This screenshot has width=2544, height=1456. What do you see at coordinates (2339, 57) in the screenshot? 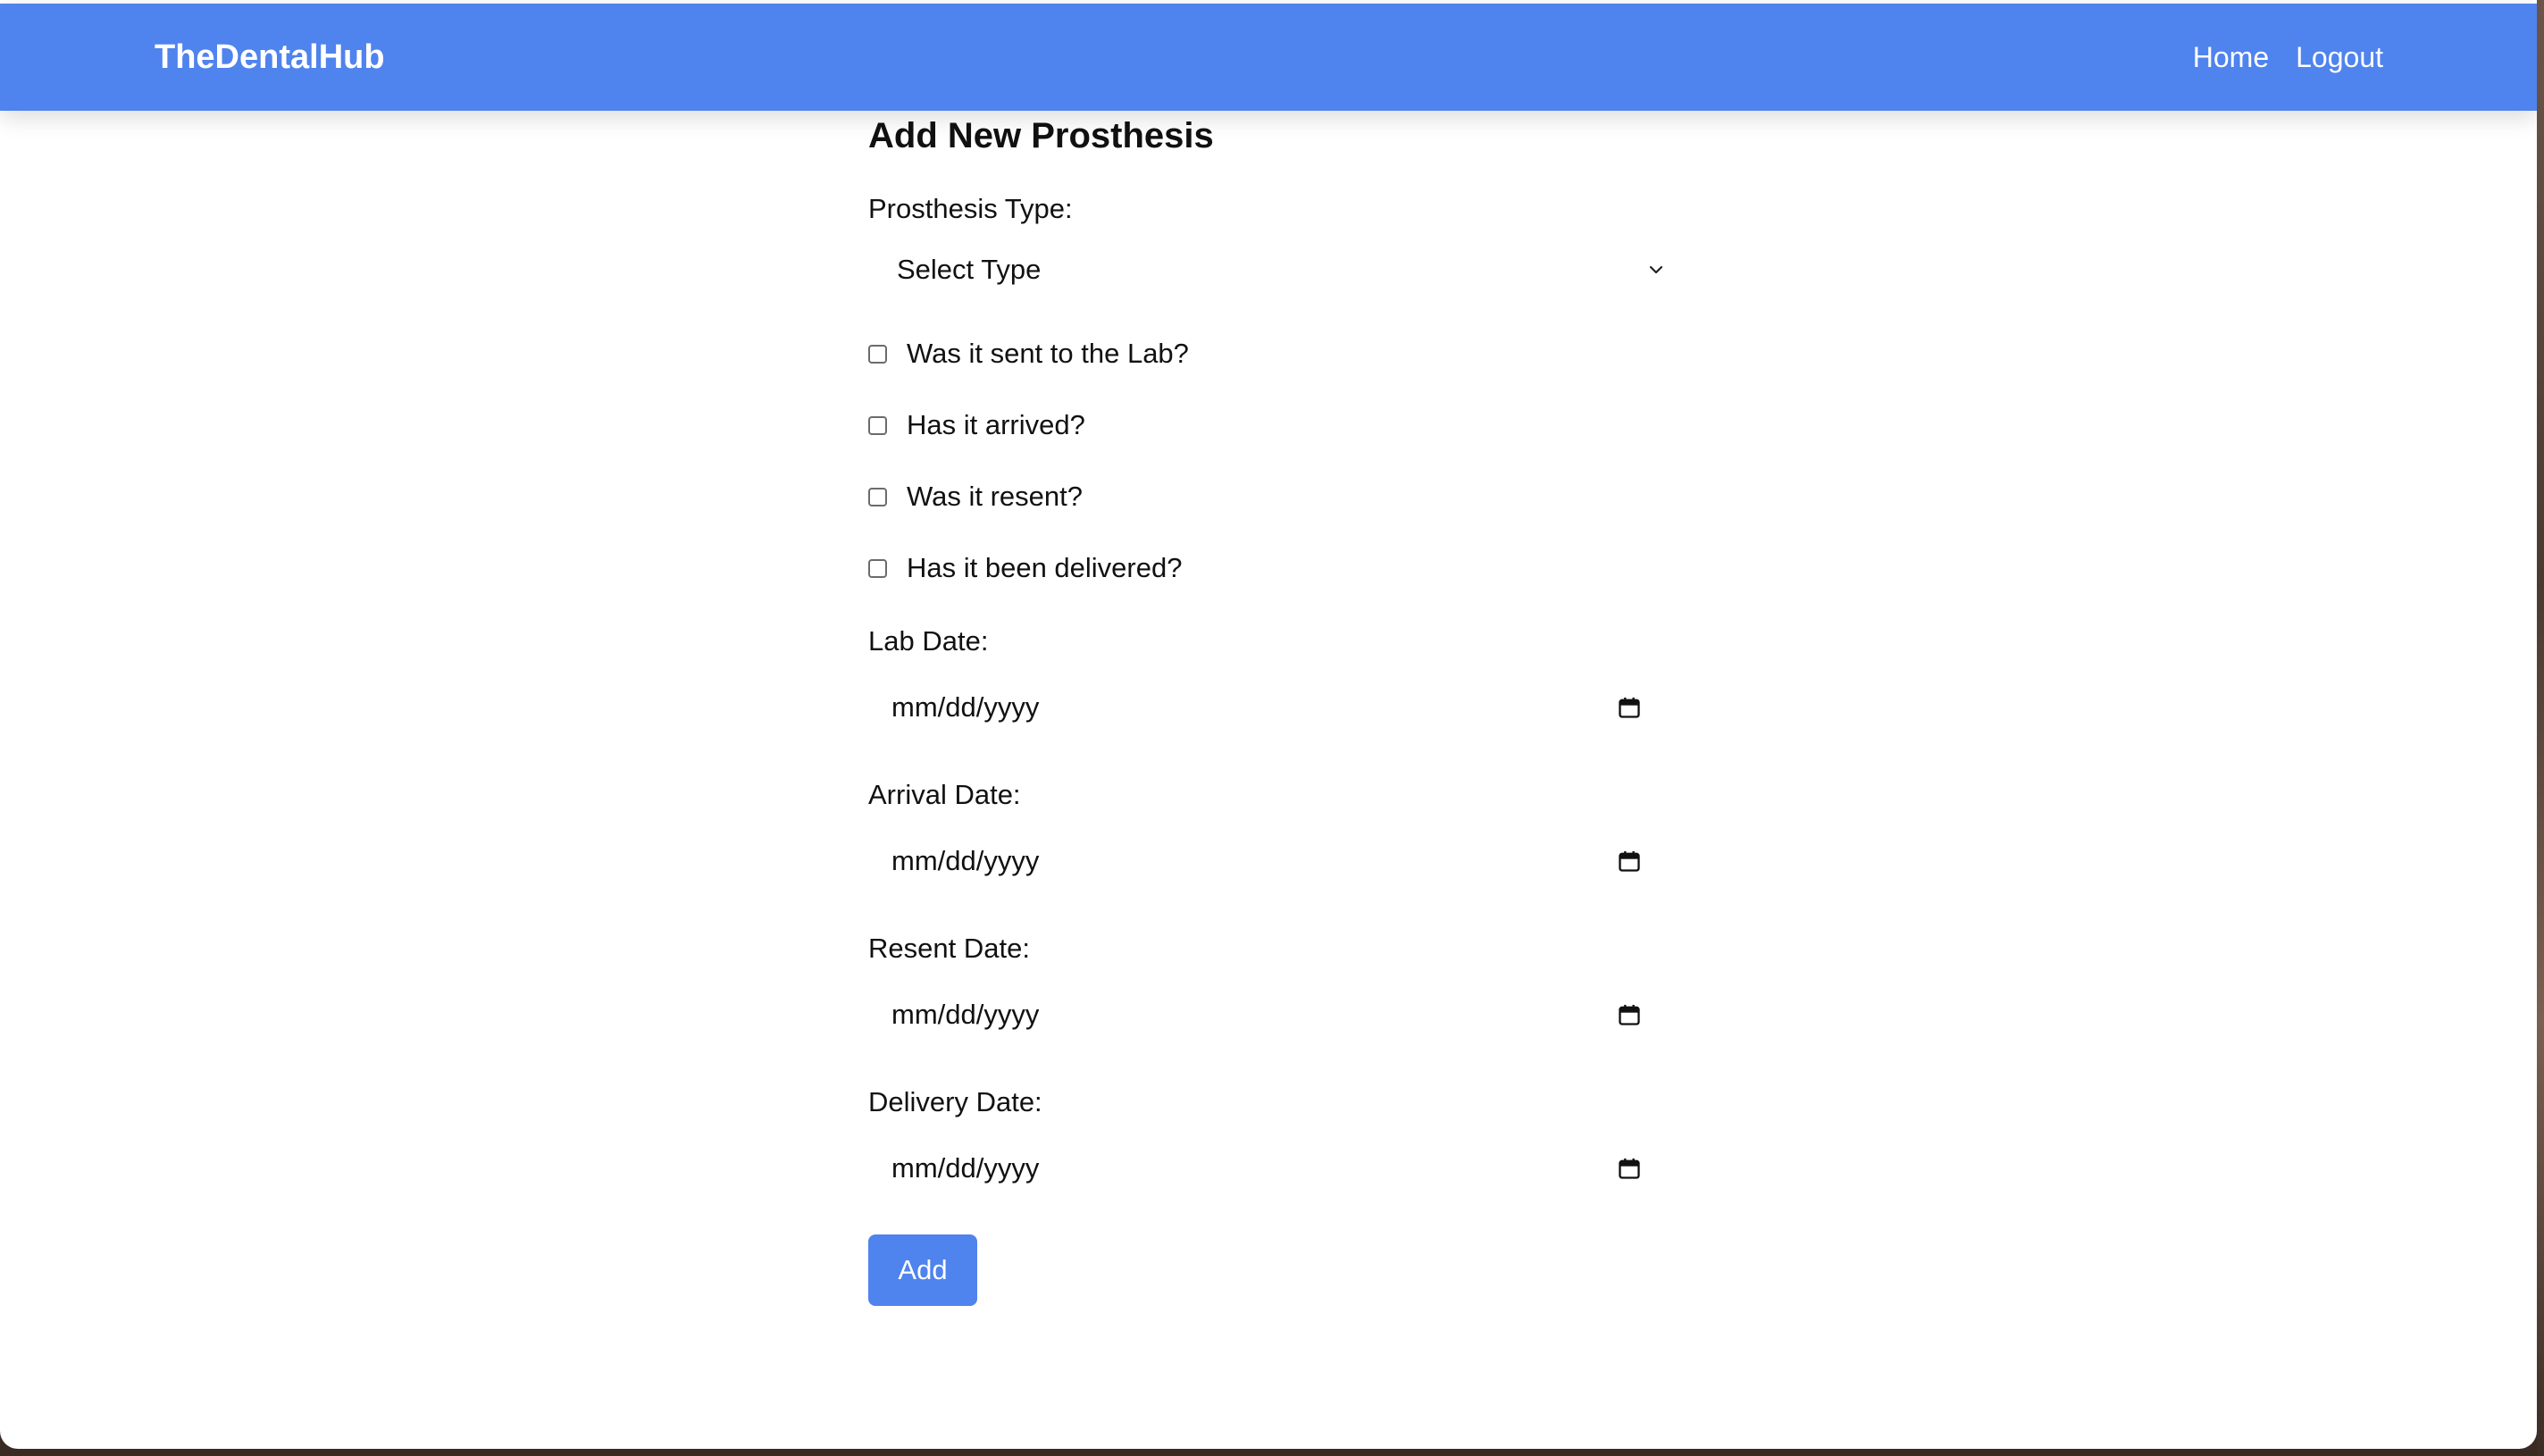
I see `nav-link-logout: Logout` at bounding box center [2339, 57].